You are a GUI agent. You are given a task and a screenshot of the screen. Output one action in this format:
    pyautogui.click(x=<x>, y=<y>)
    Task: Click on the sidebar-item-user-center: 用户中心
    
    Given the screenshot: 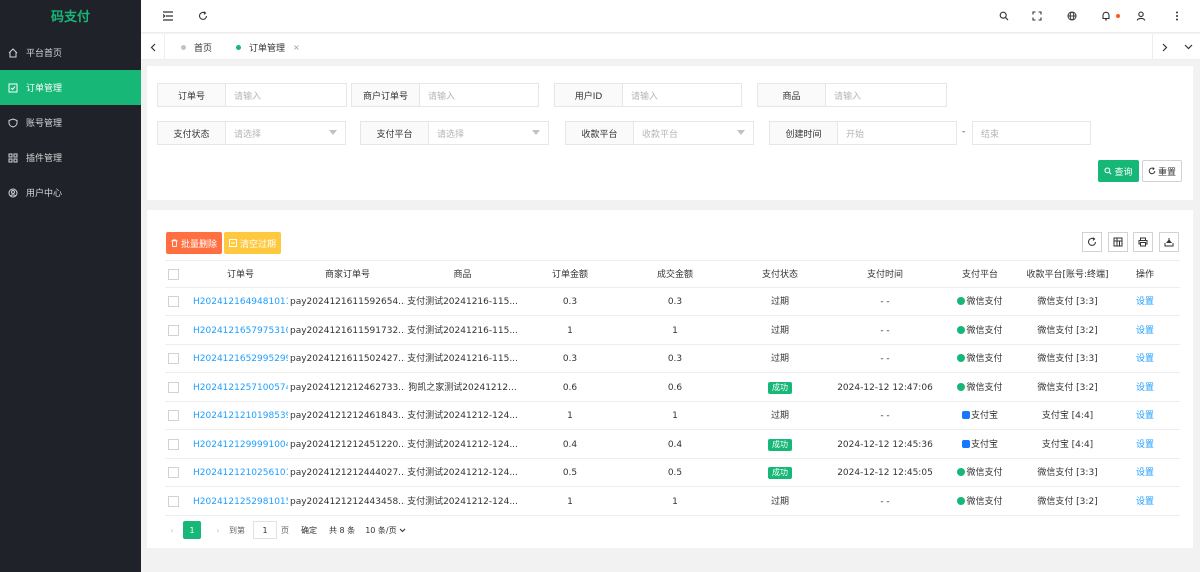 What is the action you would take?
    pyautogui.click(x=70, y=192)
    